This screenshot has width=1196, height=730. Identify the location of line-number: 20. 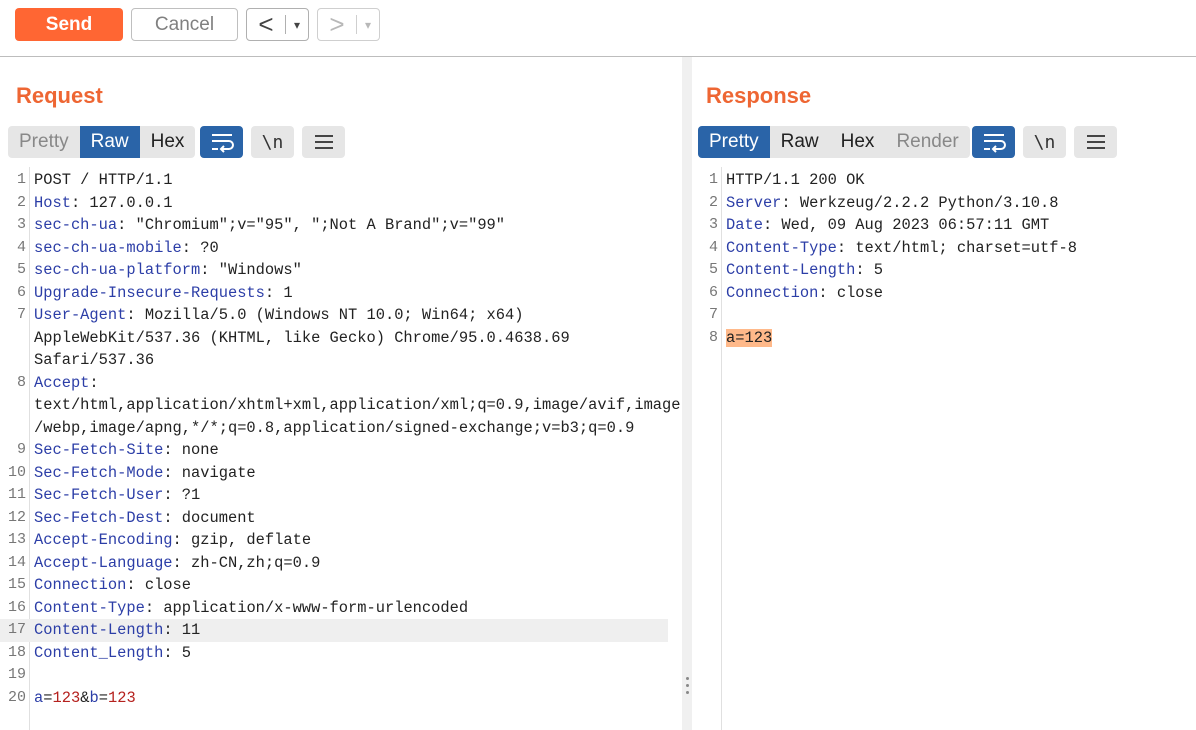
(16, 697).